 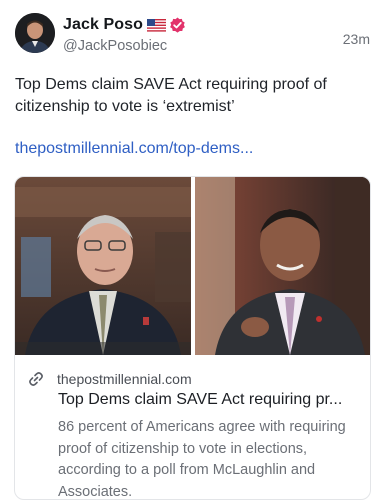 I want to click on avatar-image, so click(x=35, y=33).